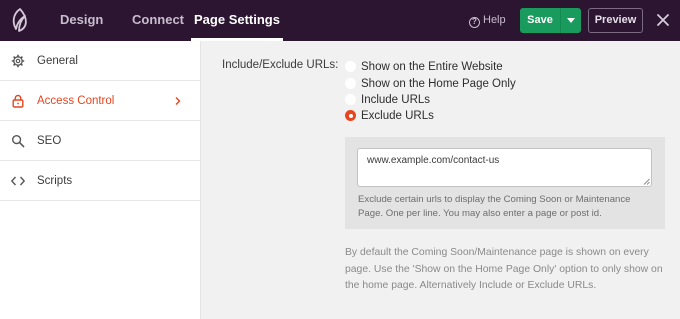 The width and height of the screenshot is (680, 319). Describe the element at coordinates (76, 101) in the screenshot. I see `sidebar-item-label: Access Control` at that location.